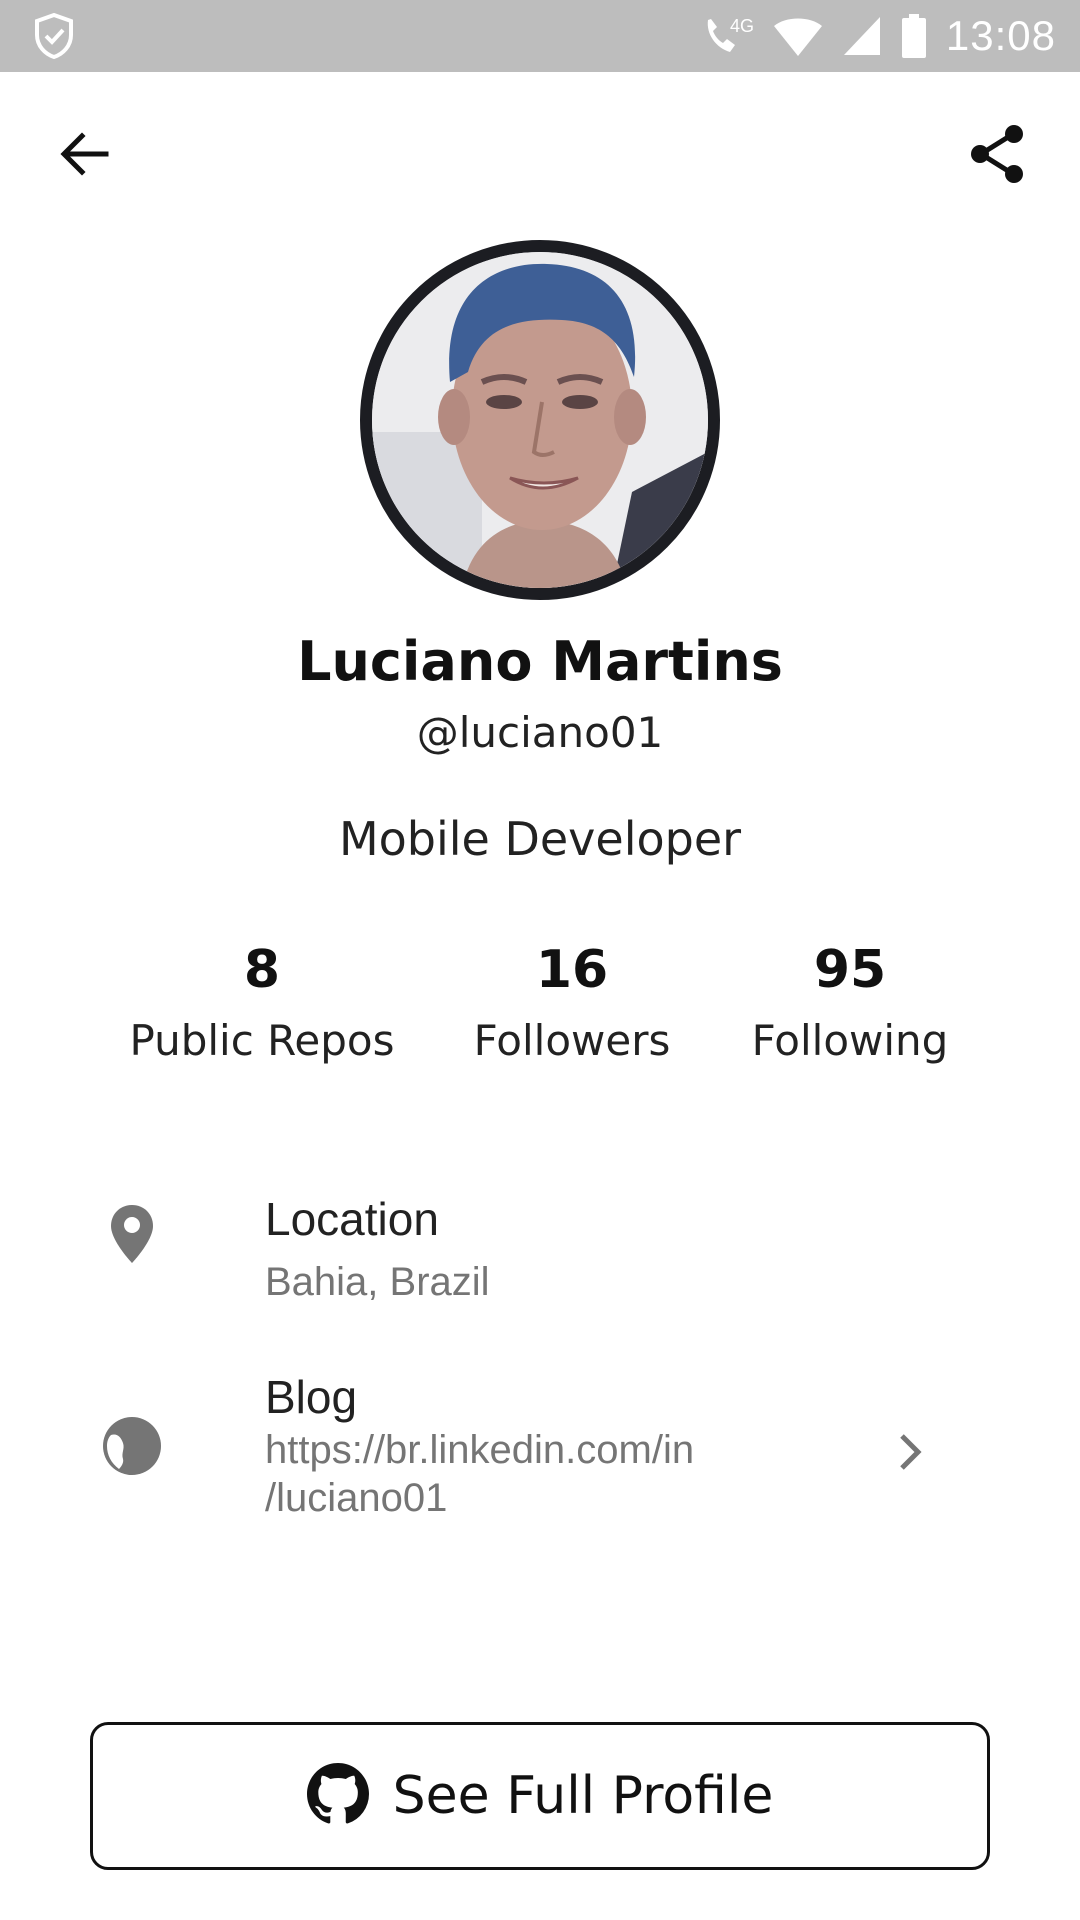 The height and width of the screenshot is (1920, 1080). What do you see at coordinates (862, 36) in the screenshot?
I see `cellular-signal-icon` at bounding box center [862, 36].